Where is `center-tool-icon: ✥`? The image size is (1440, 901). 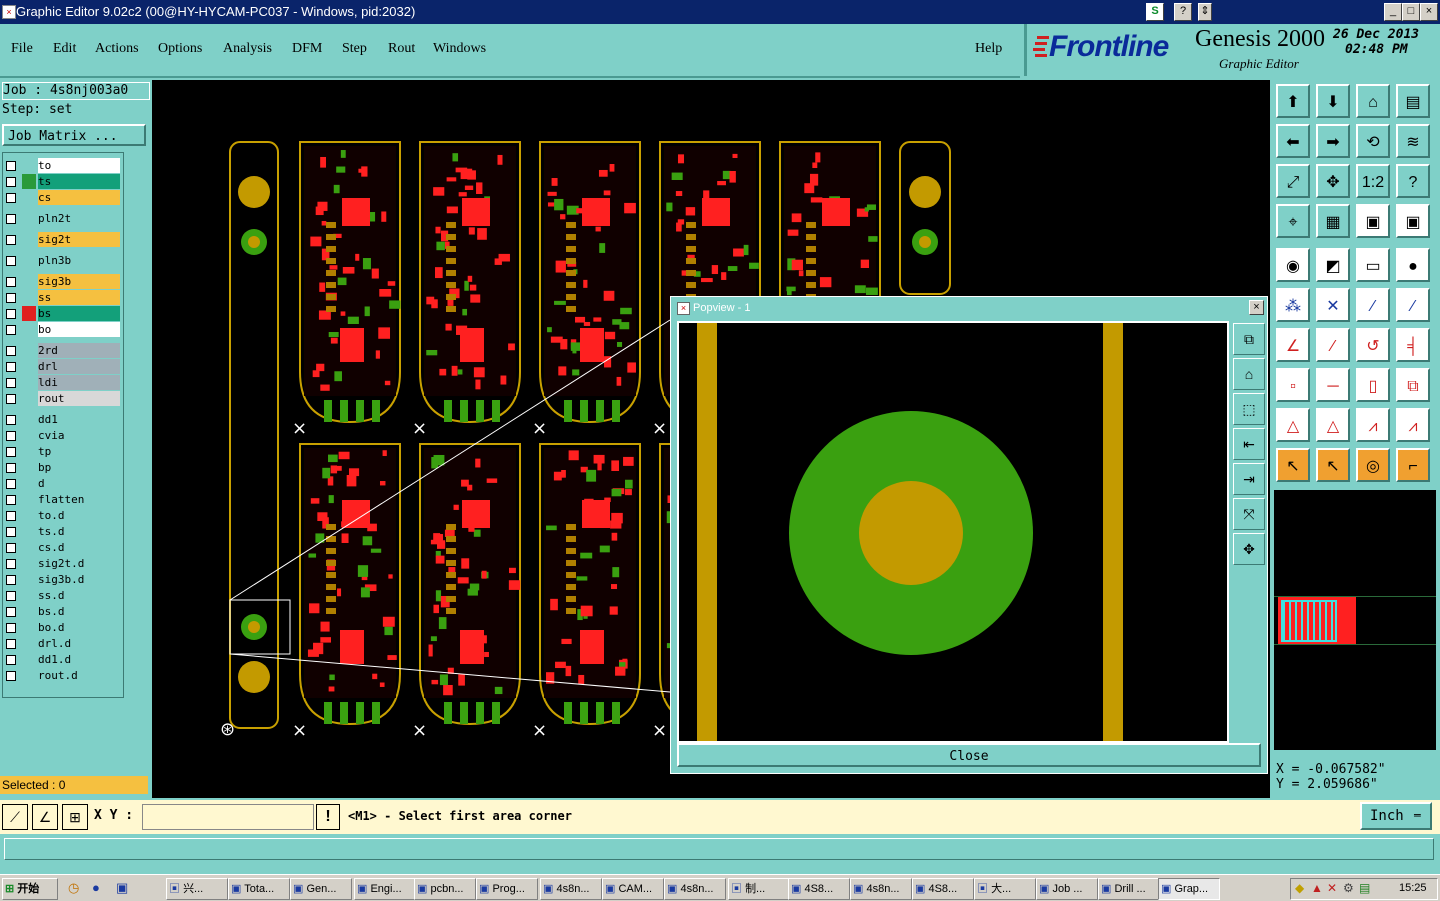
center-tool-icon: ✥ is located at coordinates (1333, 181).